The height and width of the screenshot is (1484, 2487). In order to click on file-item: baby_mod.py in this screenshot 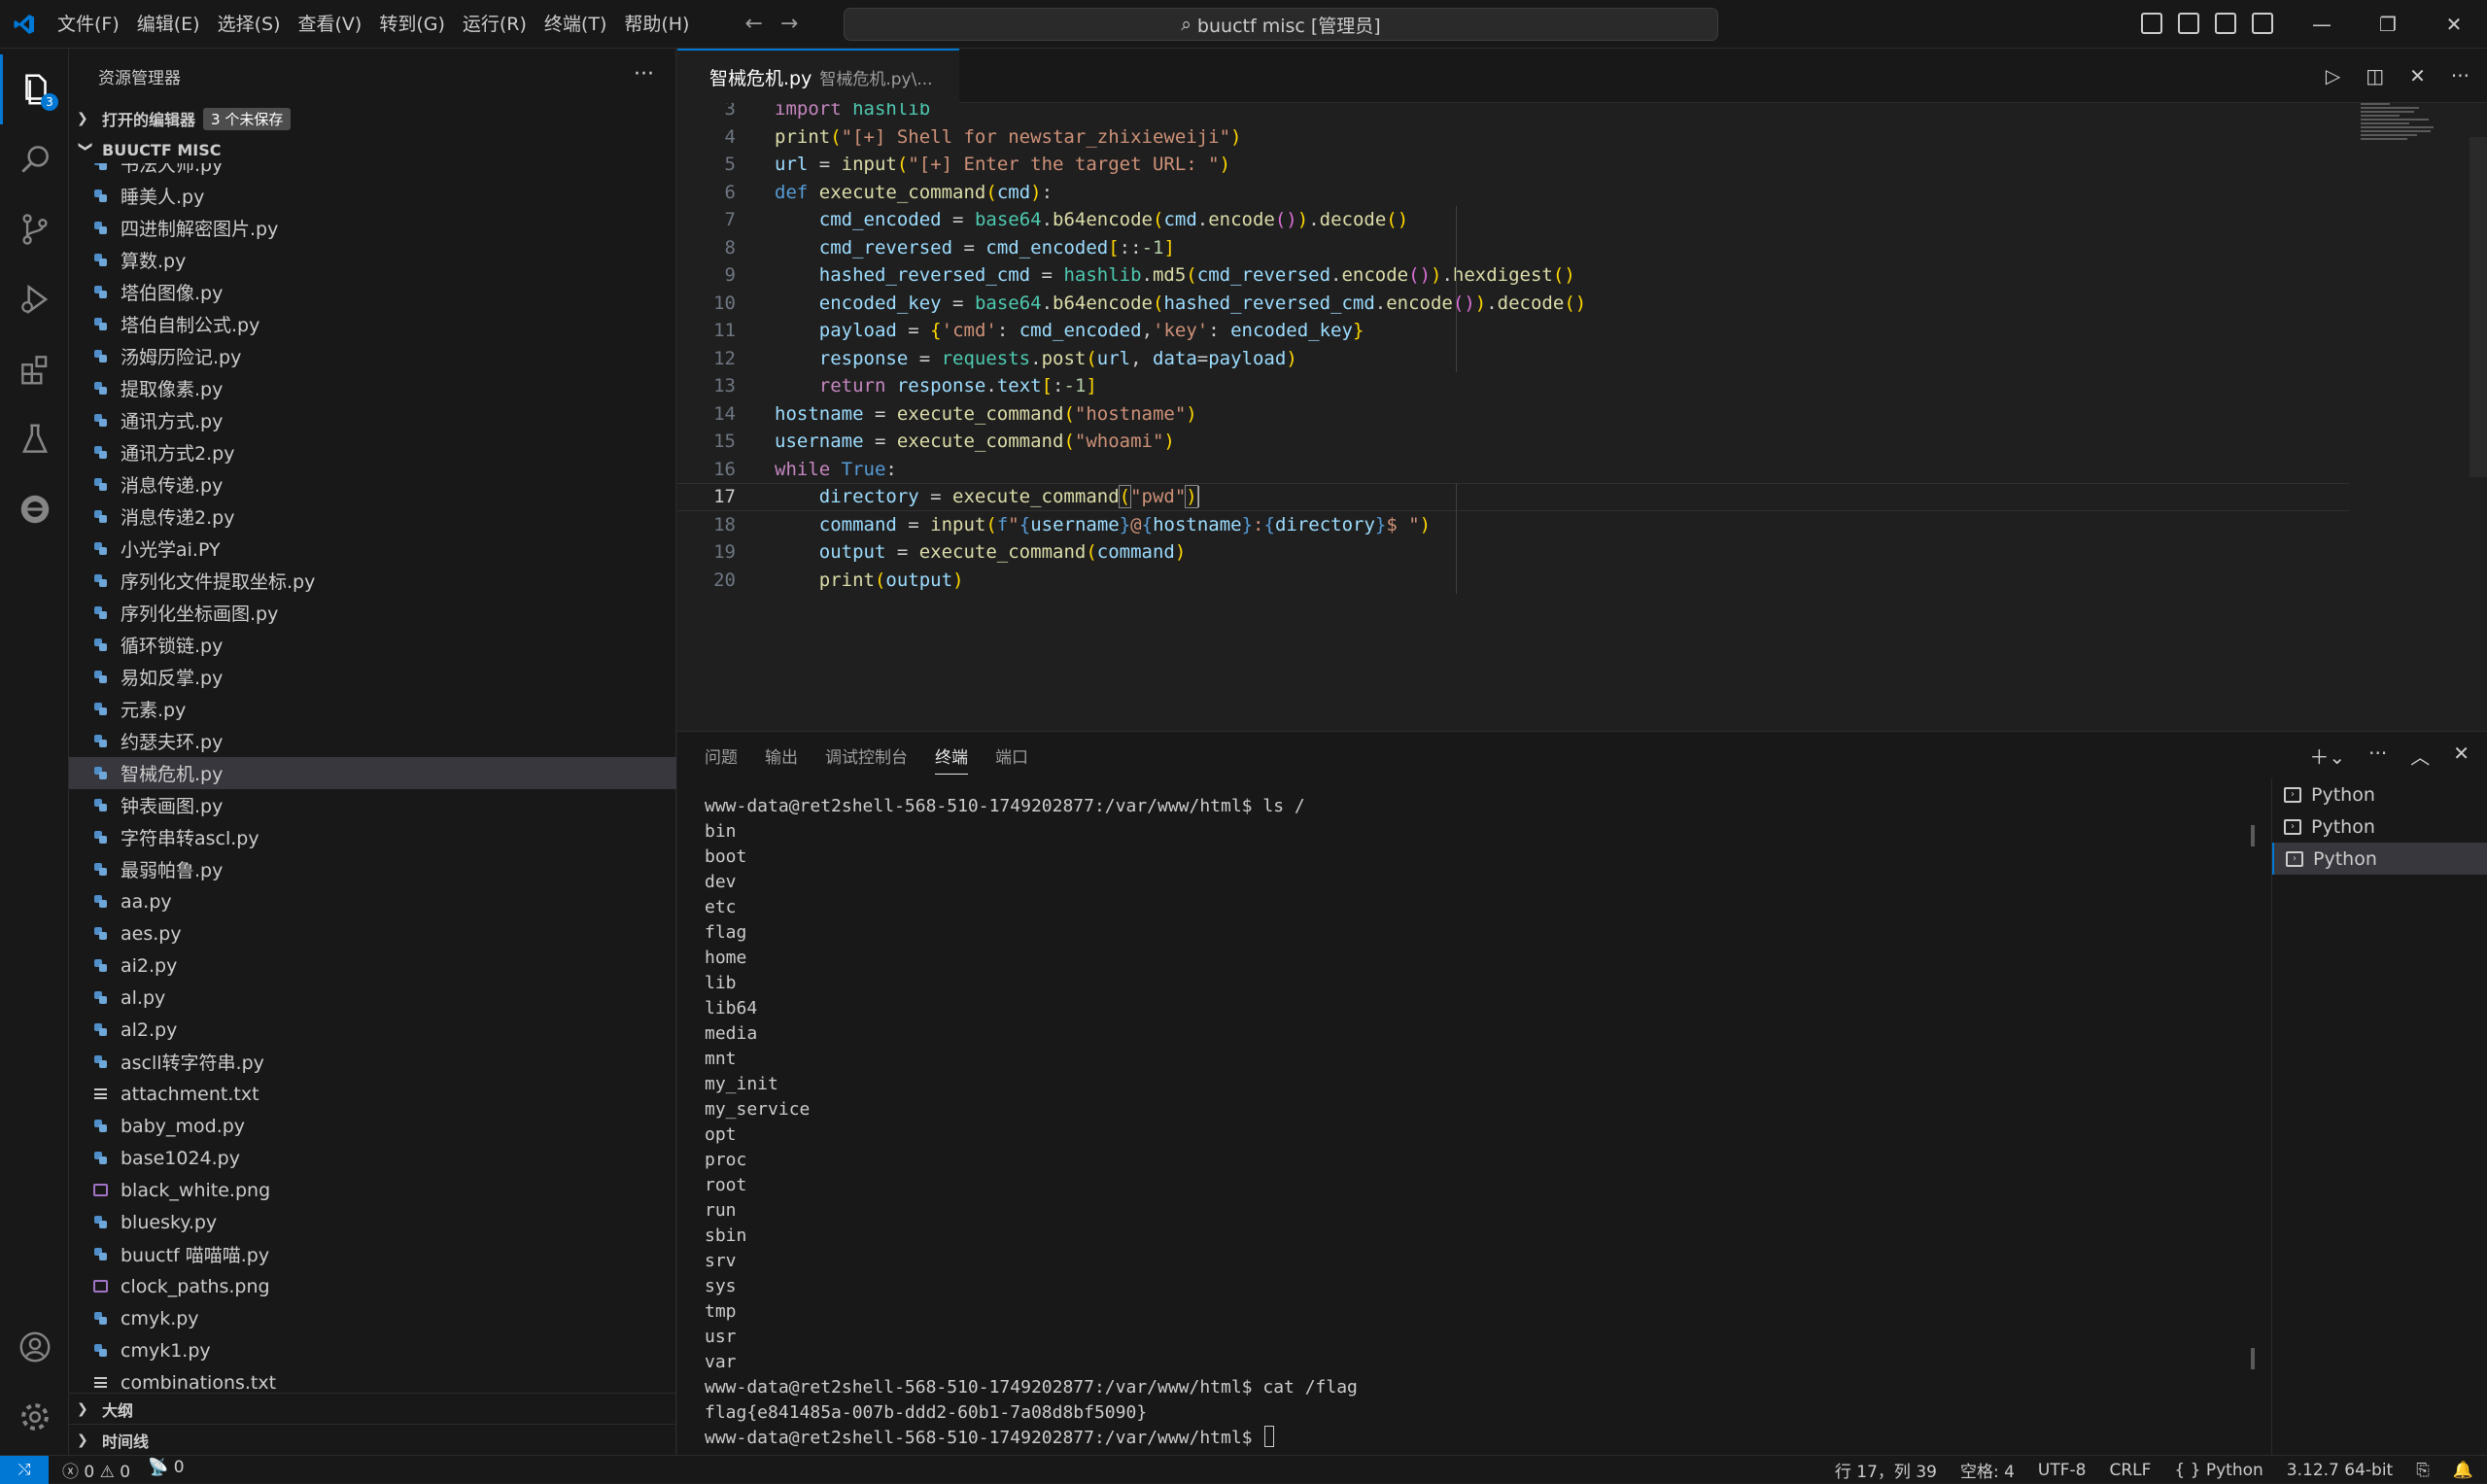, I will do `click(372, 1126)`.